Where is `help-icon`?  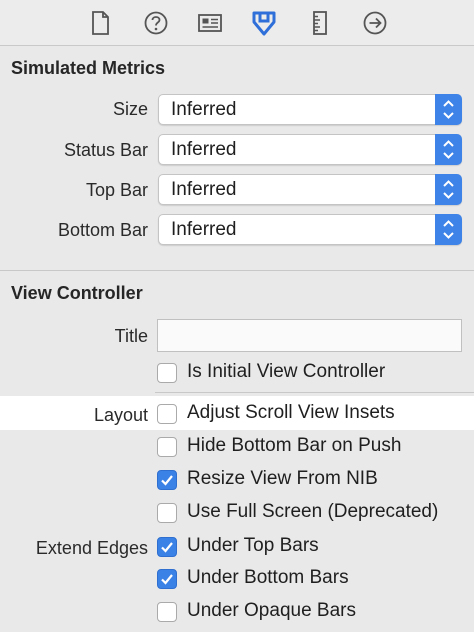 help-icon is located at coordinates (156, 23).